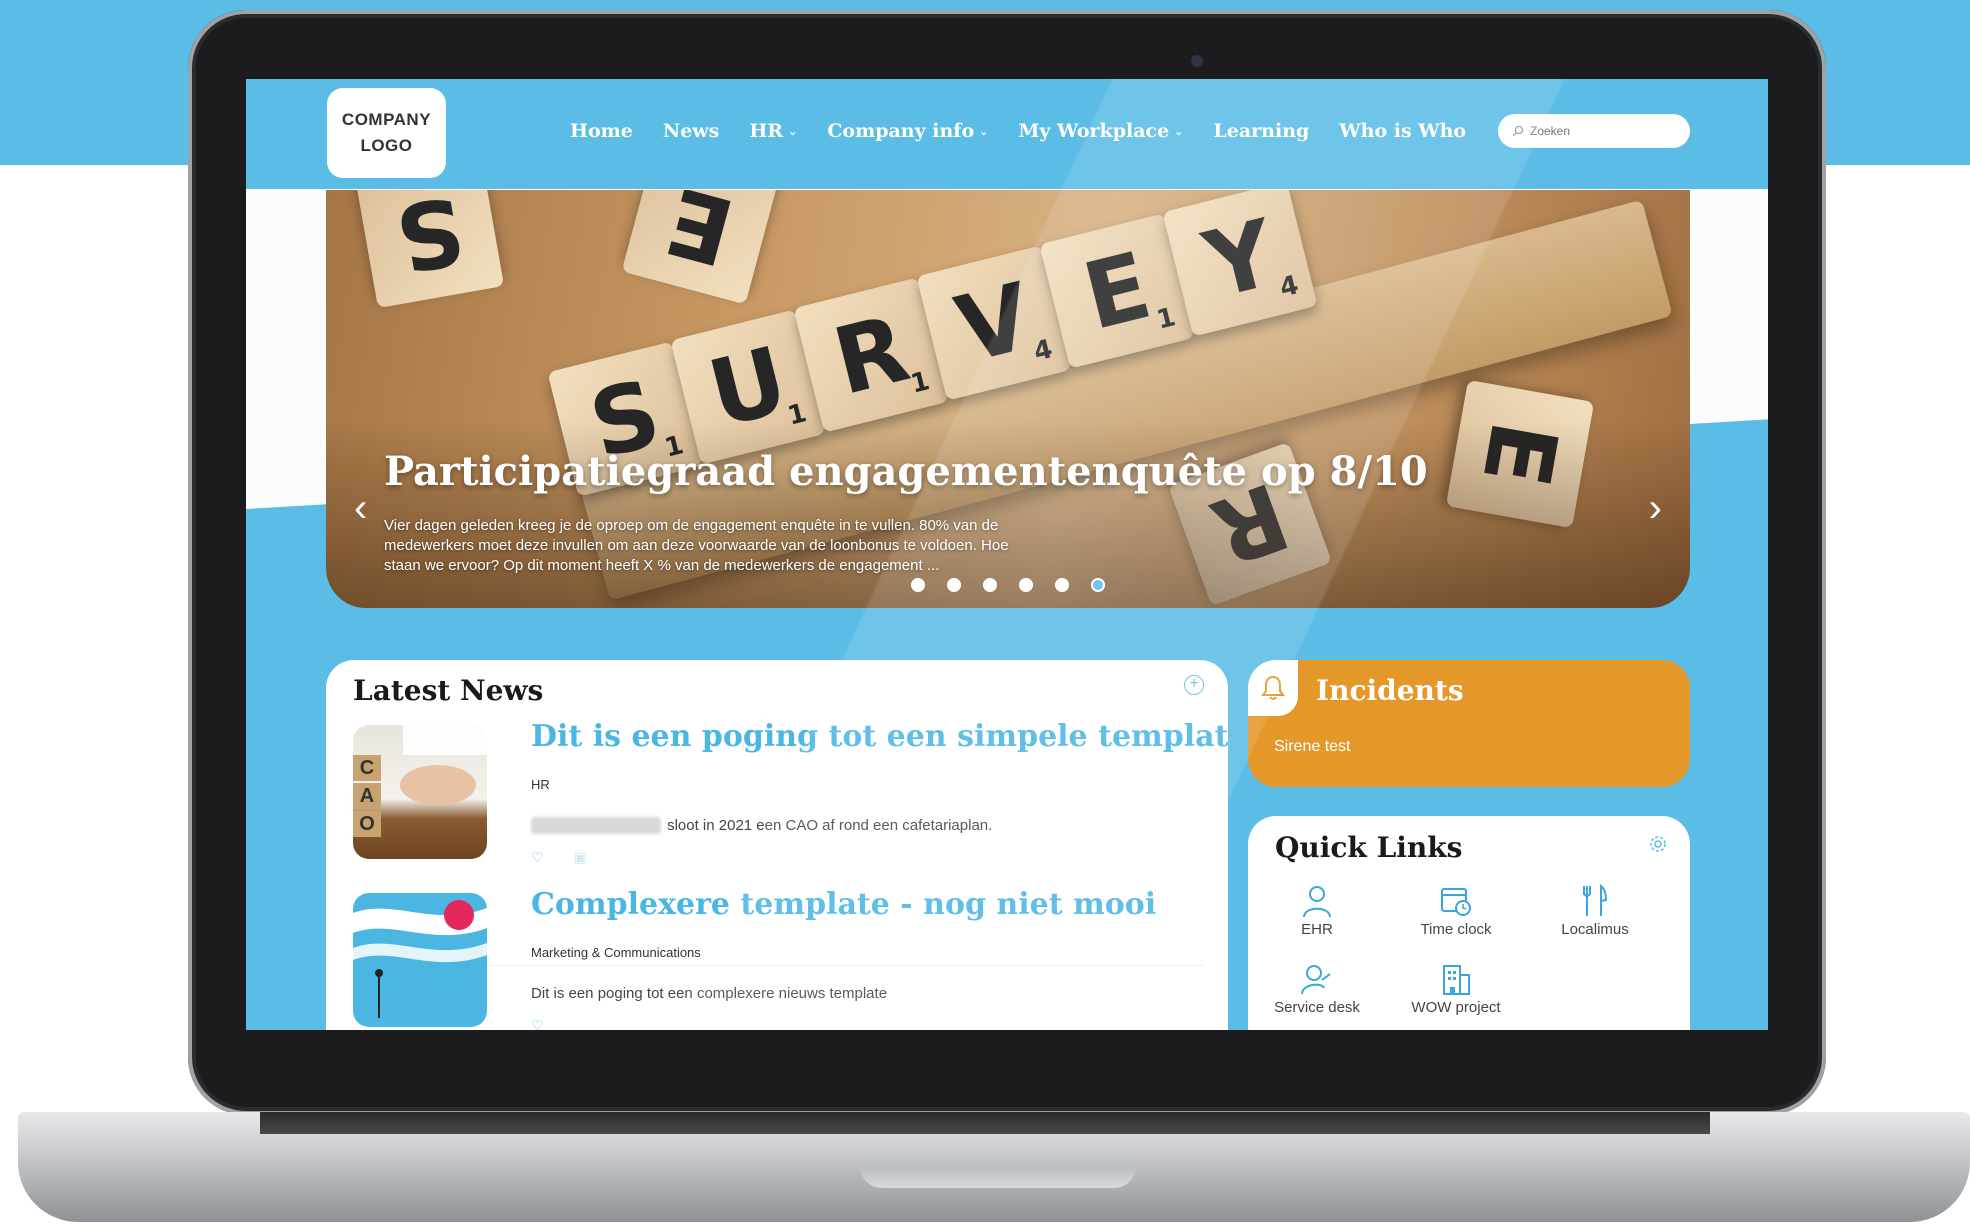 The width and height of the screenshot is (1970, 1225). What do you see at coordinates (559, 857) in the screenshot?
I see `news-item-meta: ♡ ▣` at bounding box center [559, 857].